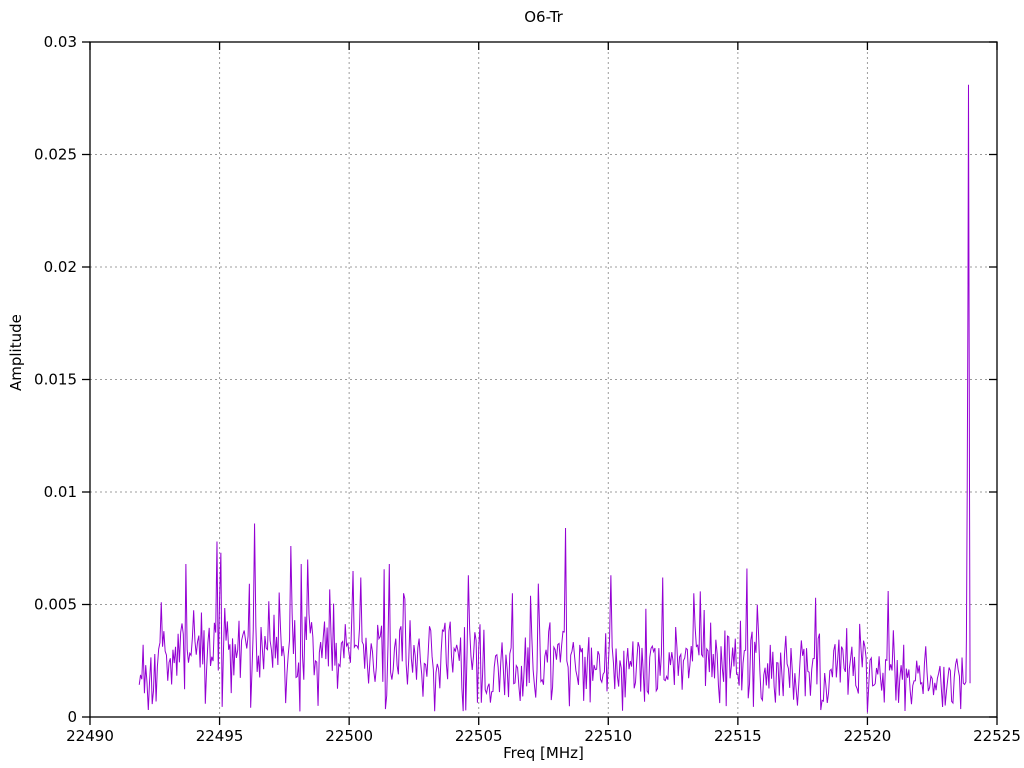 The image size is (1024, 768). Describe the element at coordinates (55, 380) in the screenshot. I see `y-tick-label: 0.015` at that location.